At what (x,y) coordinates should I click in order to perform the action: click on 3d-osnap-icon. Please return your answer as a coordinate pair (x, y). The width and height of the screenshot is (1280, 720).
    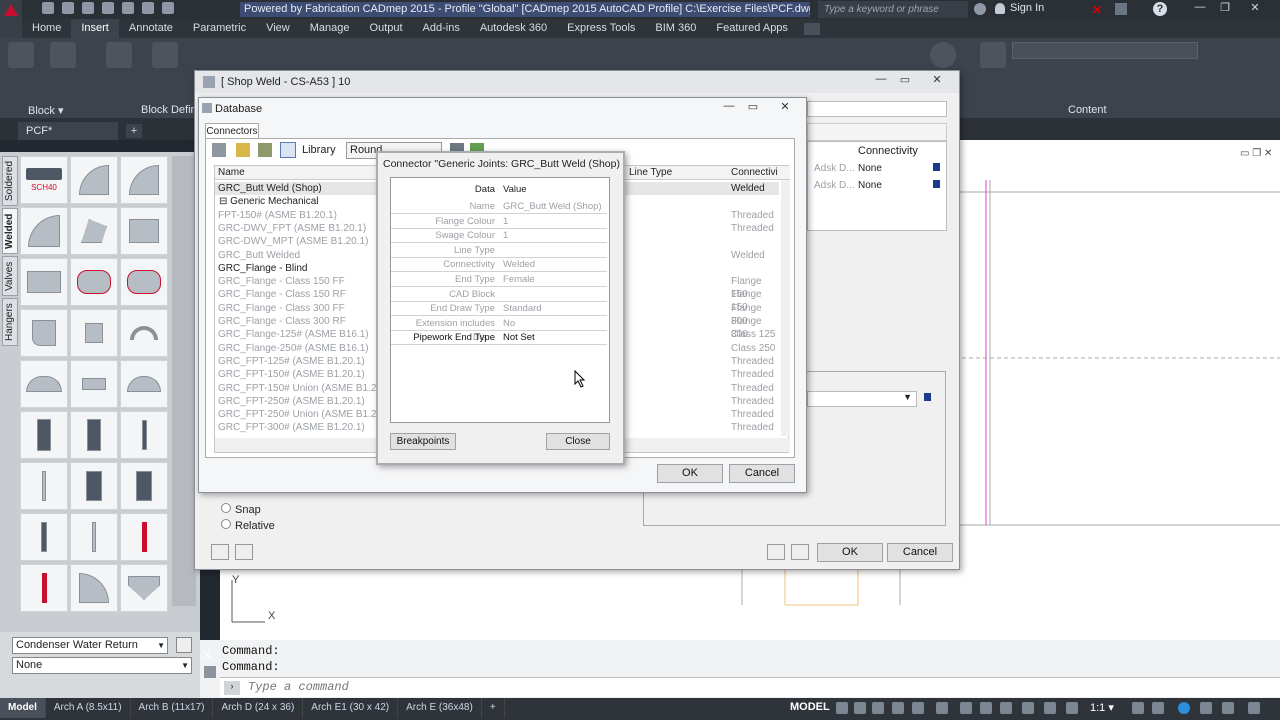
    Looking at the image, I should click on (1028, 708).